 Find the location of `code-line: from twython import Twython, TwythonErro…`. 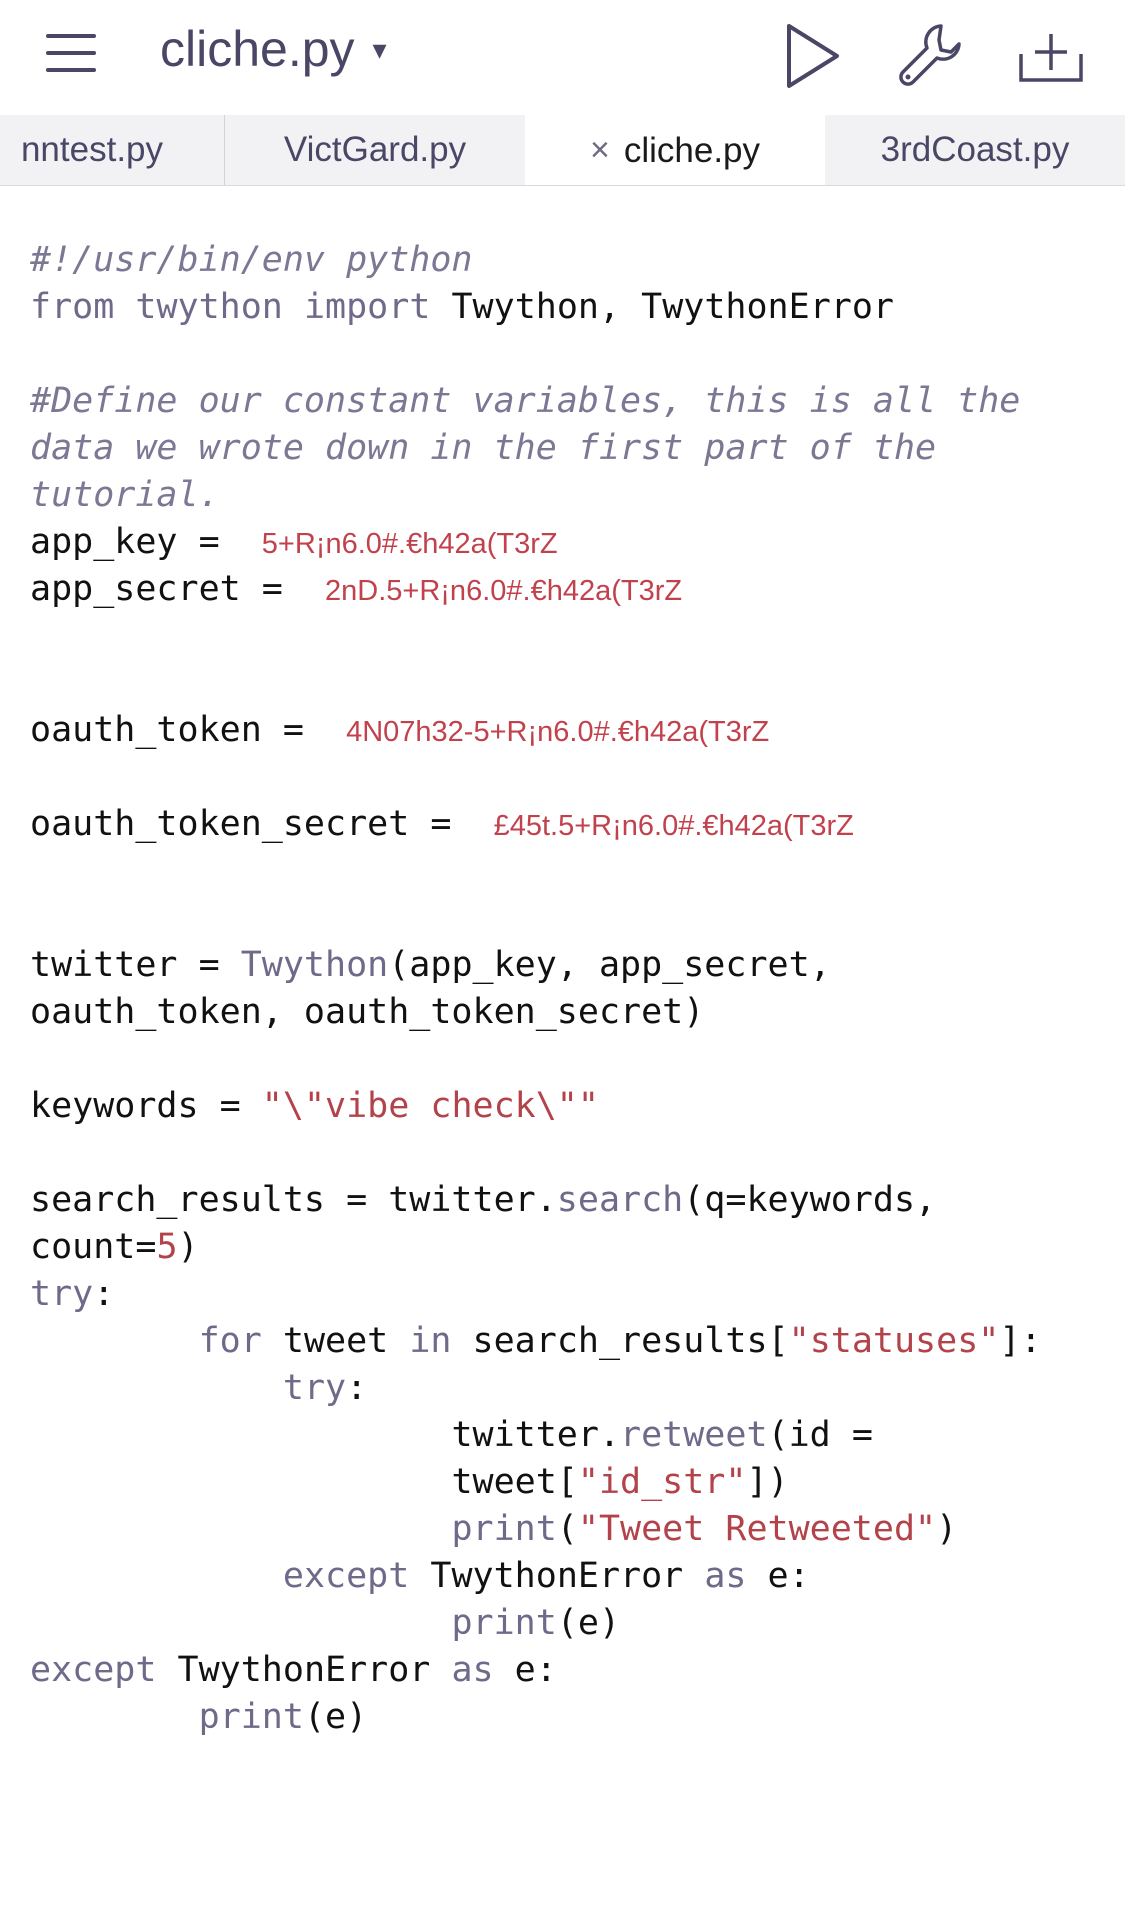

code-line: from twython import Twython, TwythonErro… is located at coordinates (536, 307).